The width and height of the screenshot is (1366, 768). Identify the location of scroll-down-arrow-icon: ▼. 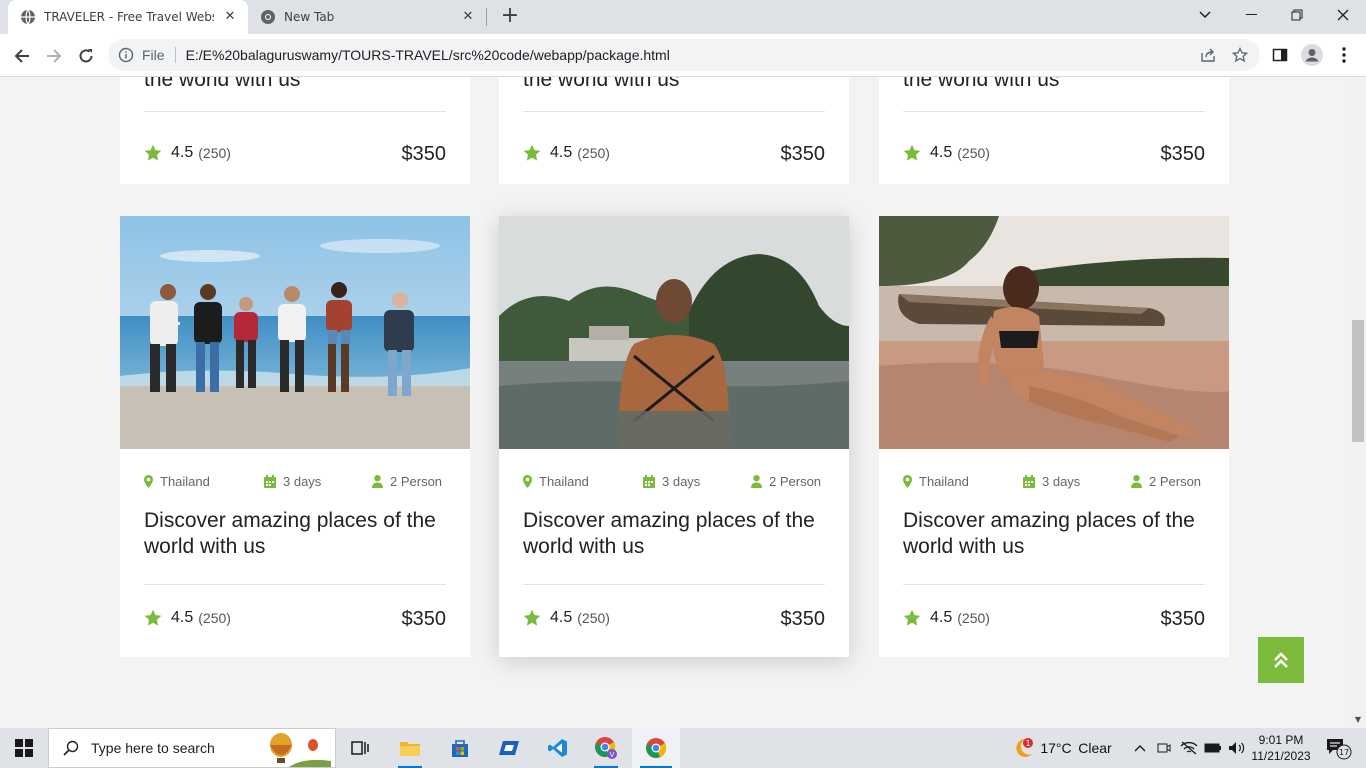
(1358, 720).